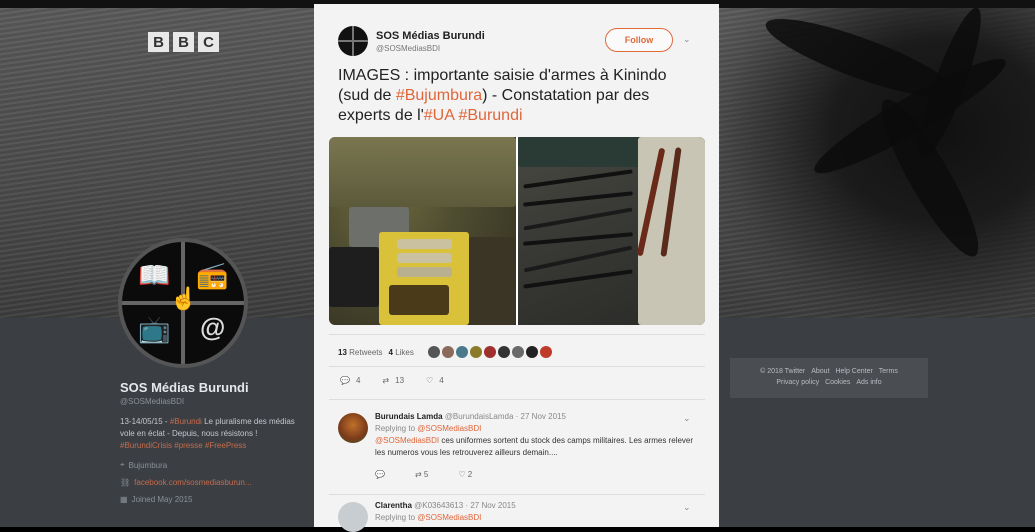 The width and height of the screenshot is (1035, 532). I want to click on liker-avatars, so click(489, 352).